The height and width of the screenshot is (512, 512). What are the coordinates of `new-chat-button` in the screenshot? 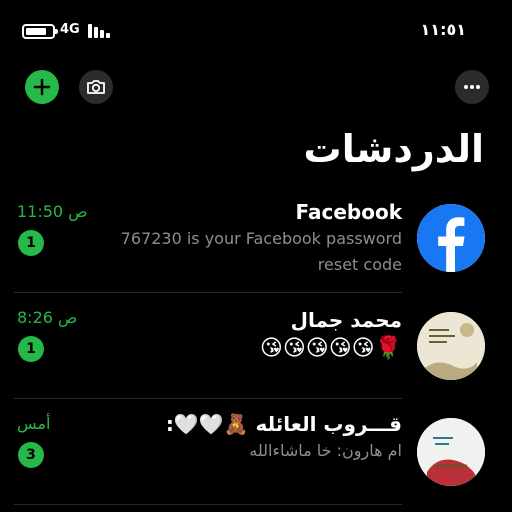 It's located at (42, 87).